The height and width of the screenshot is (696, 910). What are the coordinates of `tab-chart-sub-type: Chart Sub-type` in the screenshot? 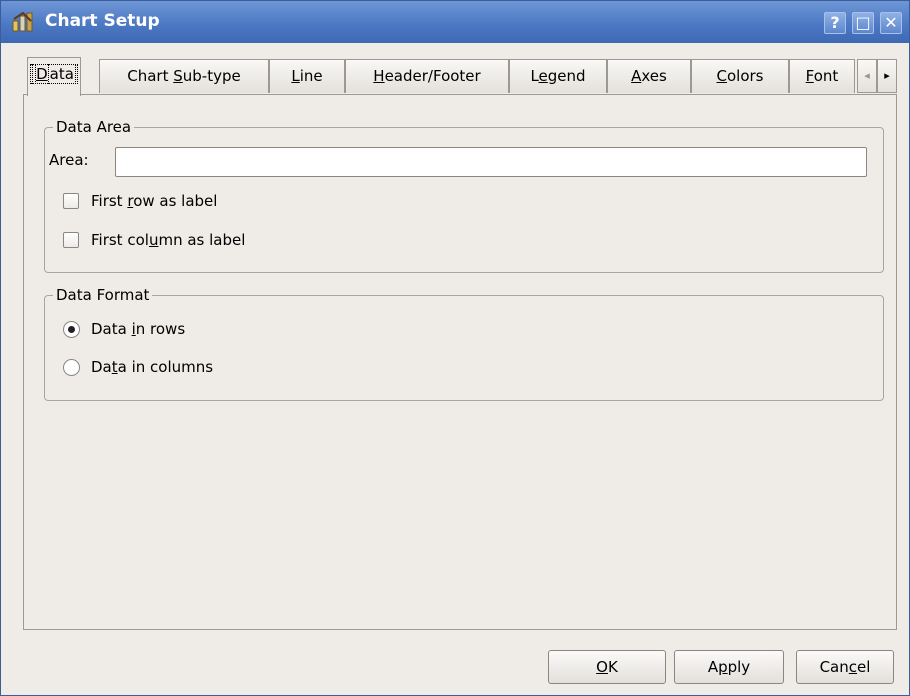 It's located at (184, 76).